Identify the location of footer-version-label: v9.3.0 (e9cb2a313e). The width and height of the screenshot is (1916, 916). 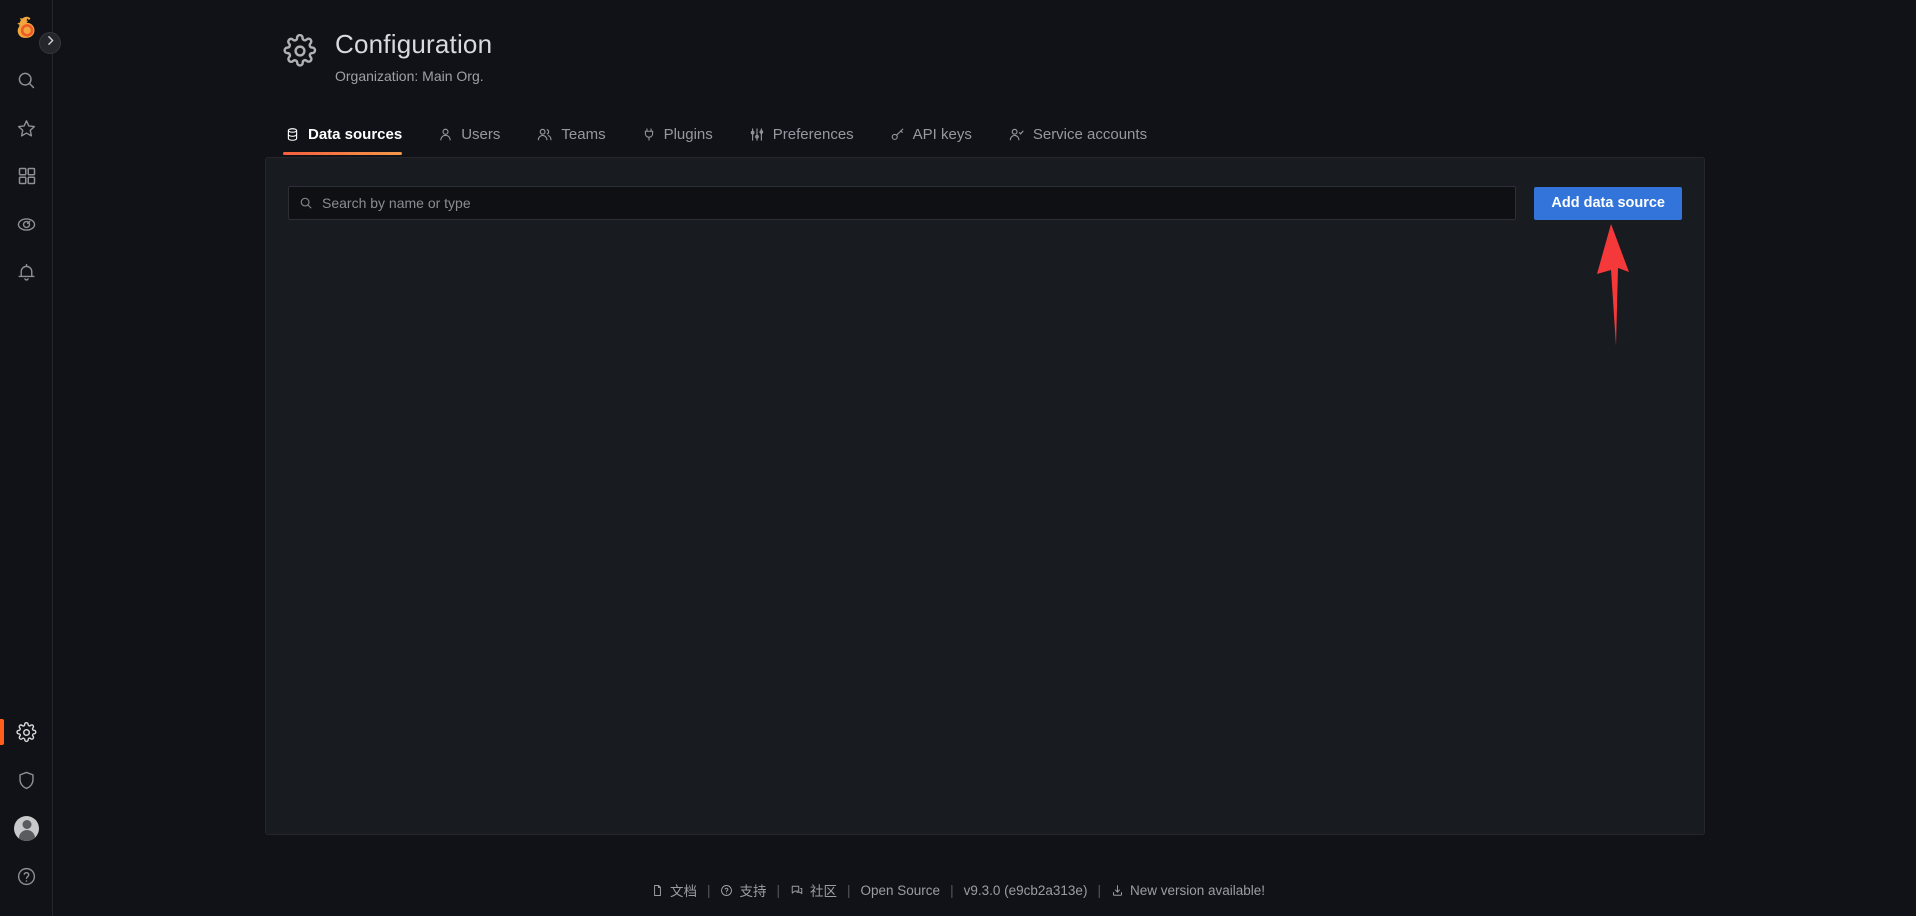
(1025, 890).